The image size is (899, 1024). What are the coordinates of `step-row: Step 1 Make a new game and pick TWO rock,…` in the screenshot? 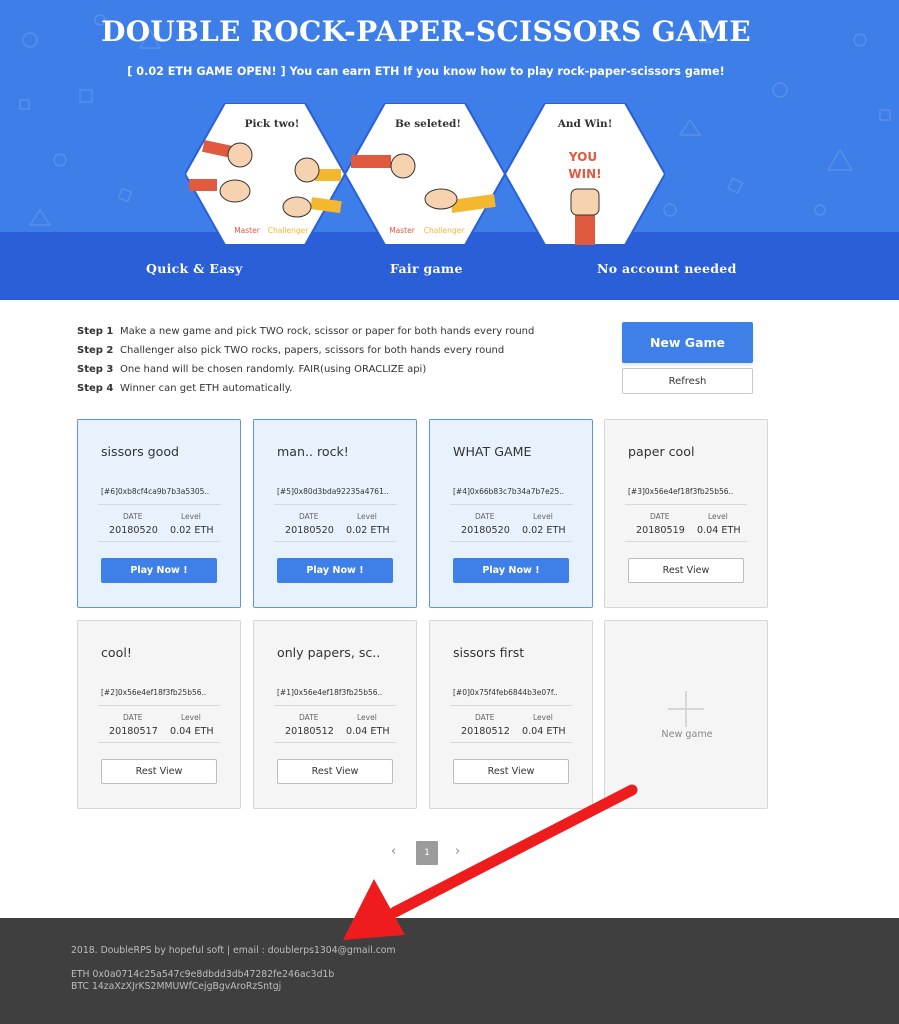 It's located at (337, 331).